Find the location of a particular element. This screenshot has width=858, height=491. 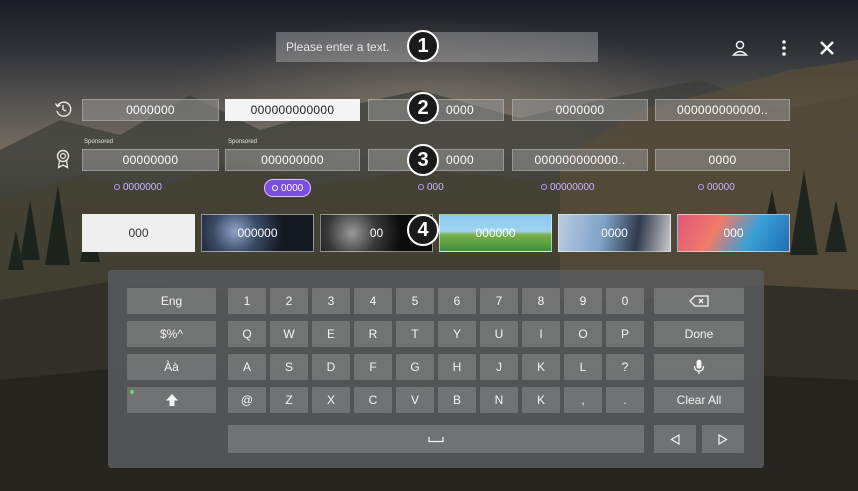

key-char: T is located at coordinates (415, 334).